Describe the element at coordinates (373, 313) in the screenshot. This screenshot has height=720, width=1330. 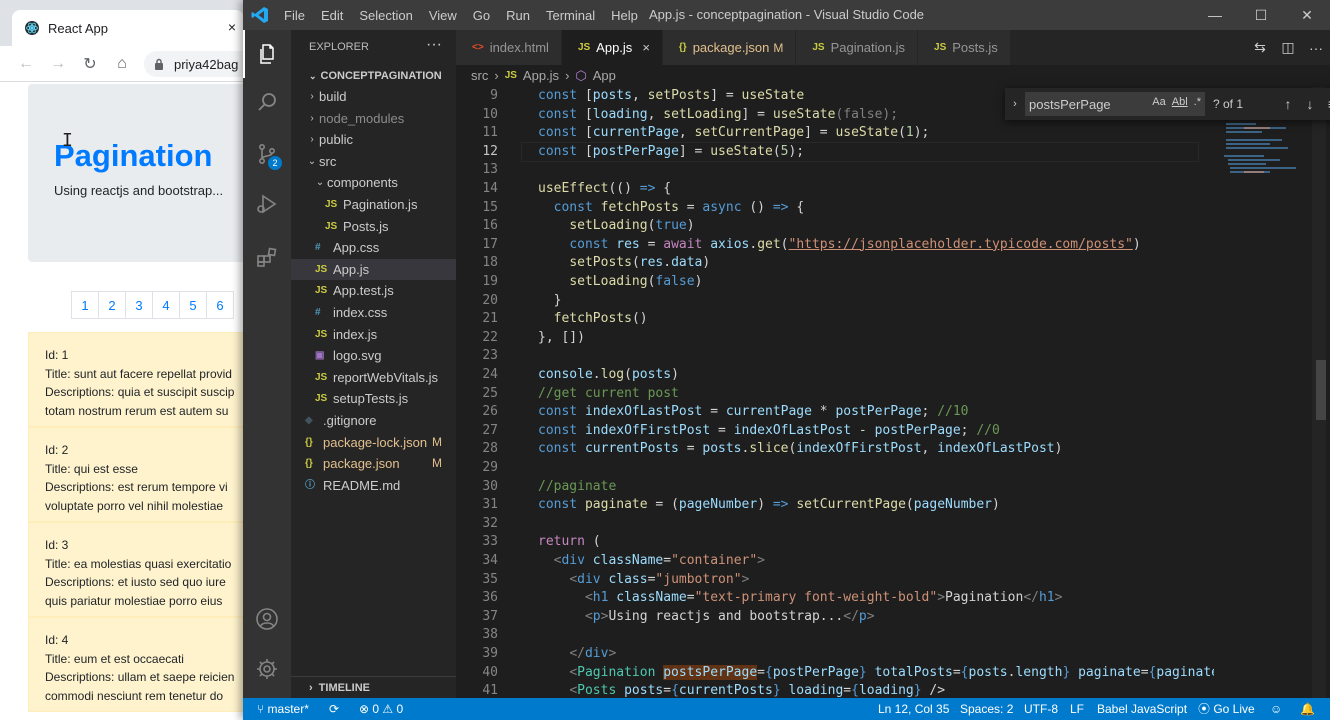
I see `tree-file-index-css: # index.css` at that location.